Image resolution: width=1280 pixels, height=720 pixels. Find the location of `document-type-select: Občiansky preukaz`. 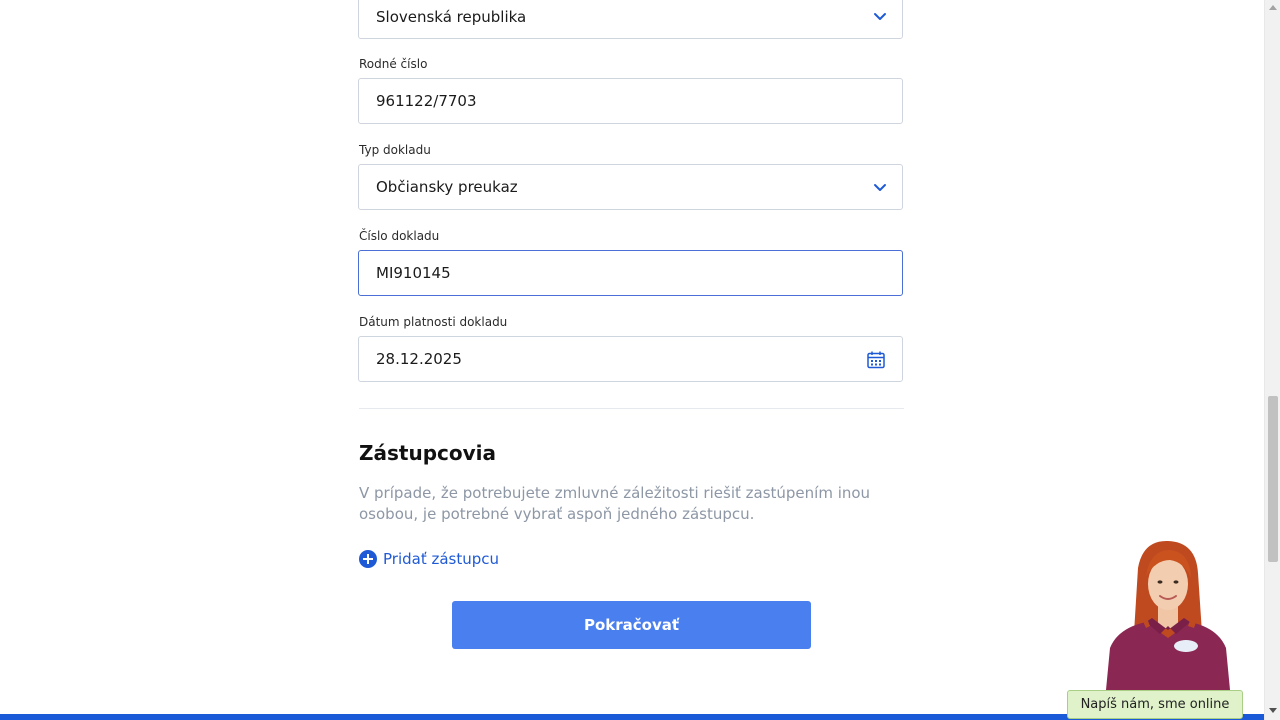

document-type-select: Občiansky preukaz is located at coordinates (630, 187).